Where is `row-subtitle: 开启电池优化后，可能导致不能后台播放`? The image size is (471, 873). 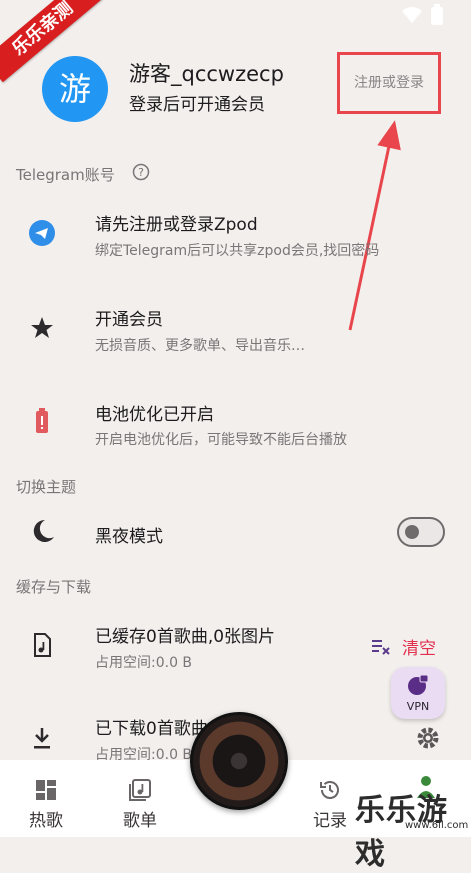 row-subtitle: 开启电池优化后，可能导致不能后台播放 is located at coordinates (221, 440).